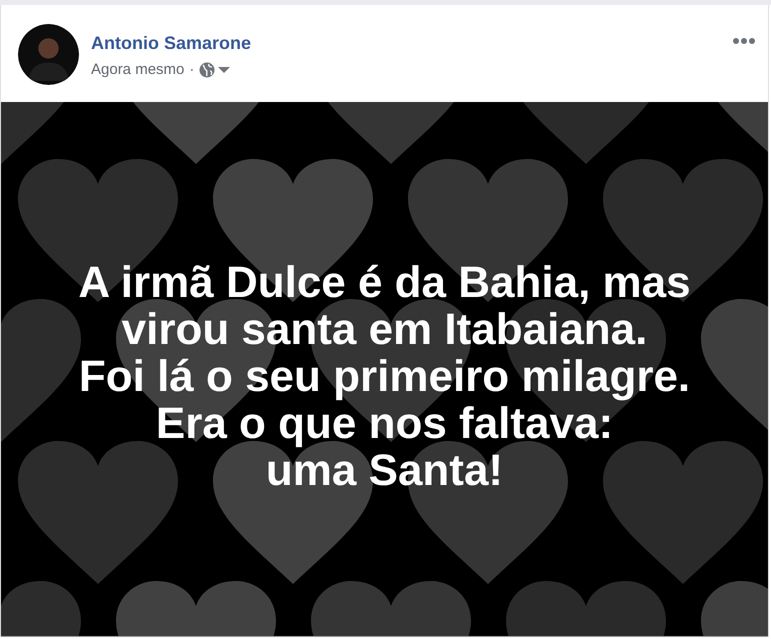 The image size is (771, 639). I want to click on globe-icon, so click(207, 70).